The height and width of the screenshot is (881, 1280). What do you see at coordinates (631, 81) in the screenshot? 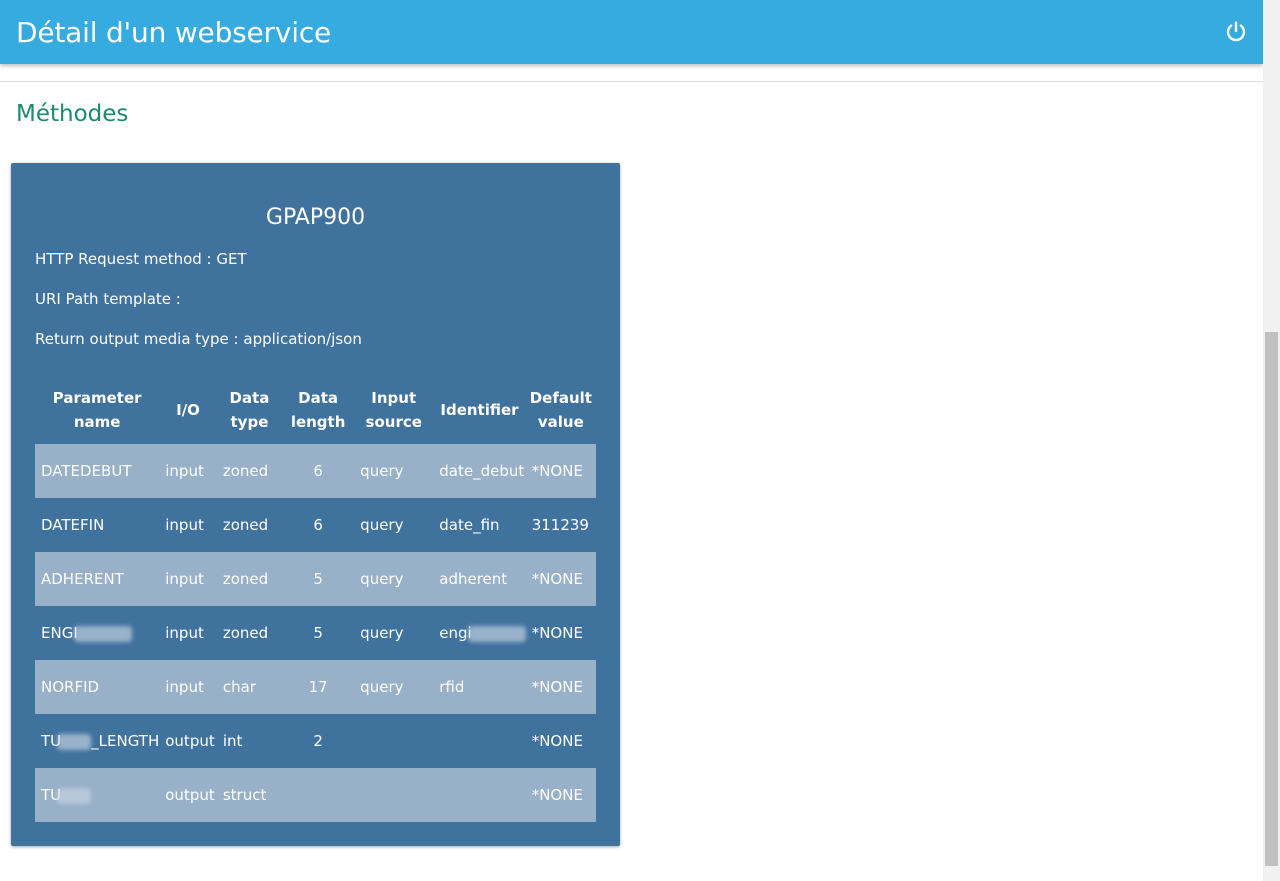
I see `divider` at bounding box center [631, 81].